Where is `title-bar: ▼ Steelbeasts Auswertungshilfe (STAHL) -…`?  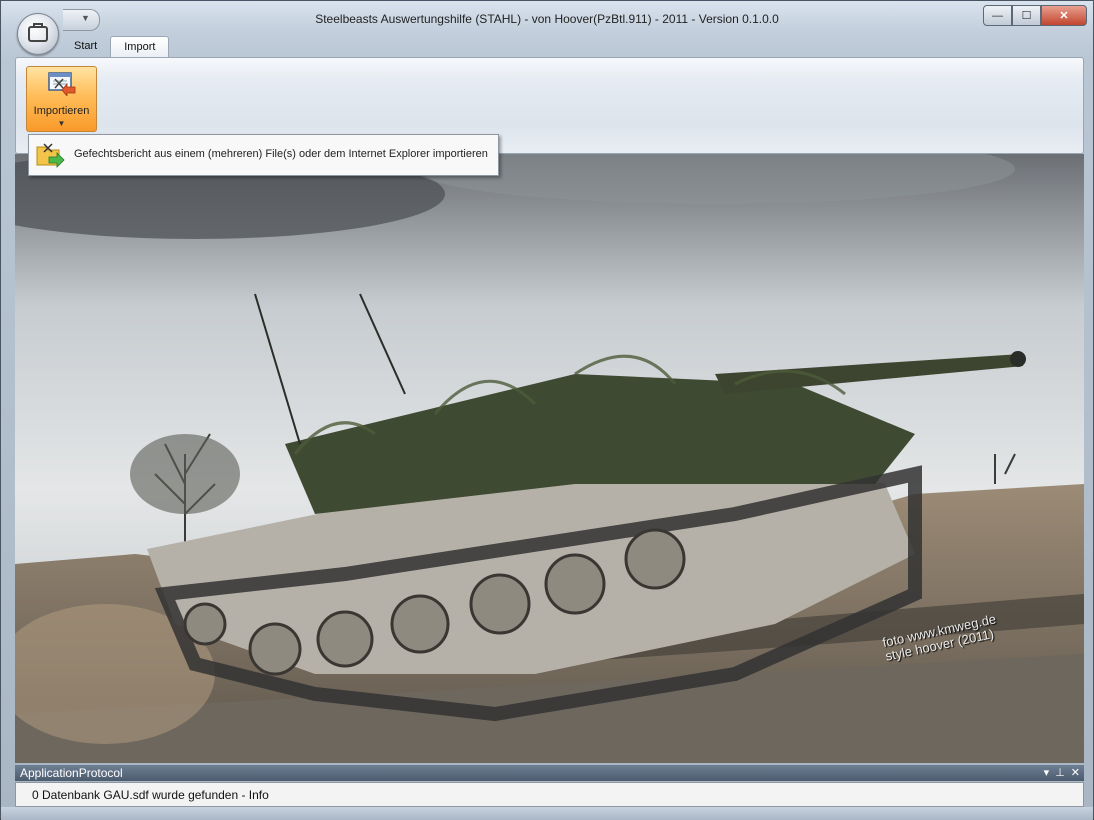 title-bar: ▼ Steelbeasts Auswertungshilfe (STAHL) -… is located at coordinates (547, 18).